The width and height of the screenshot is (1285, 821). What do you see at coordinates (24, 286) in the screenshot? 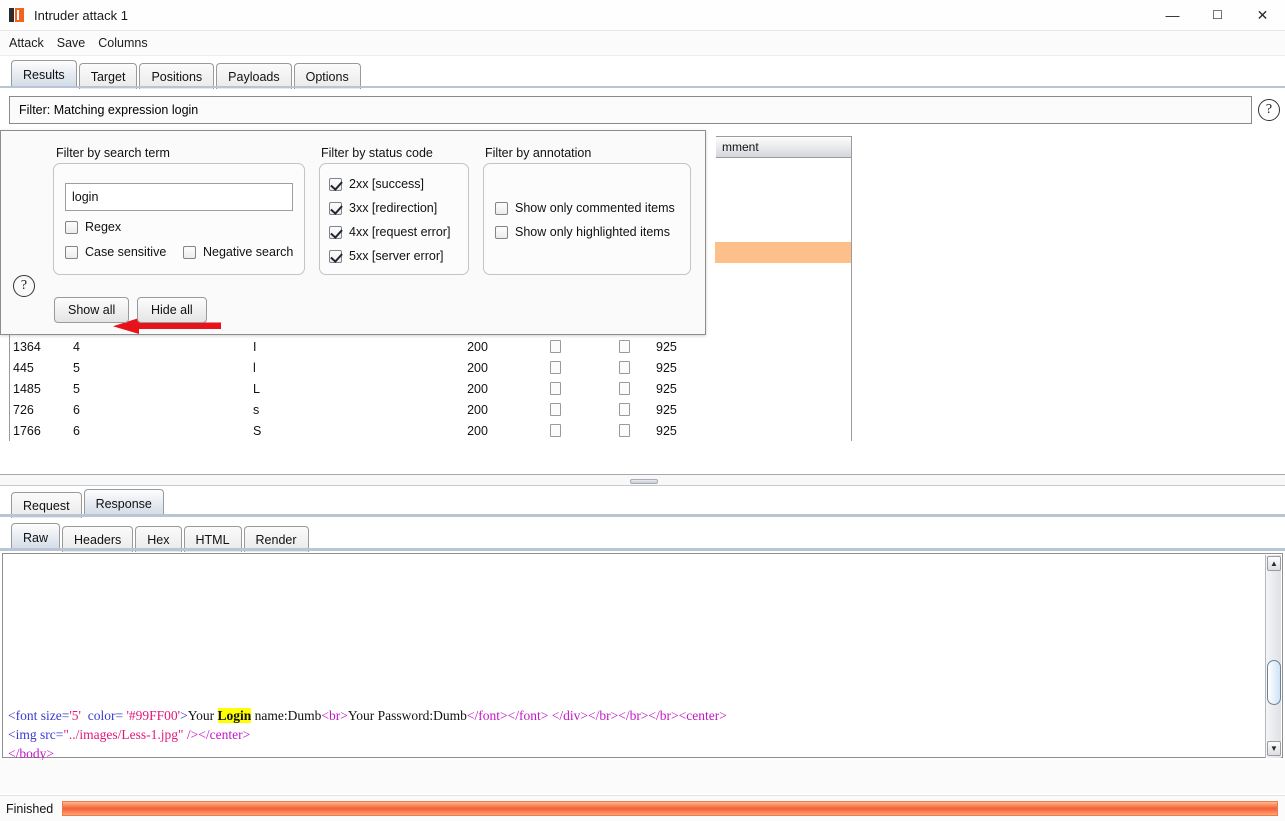
I see `filter-help-icon: ?` at bounding box center [24, 286].